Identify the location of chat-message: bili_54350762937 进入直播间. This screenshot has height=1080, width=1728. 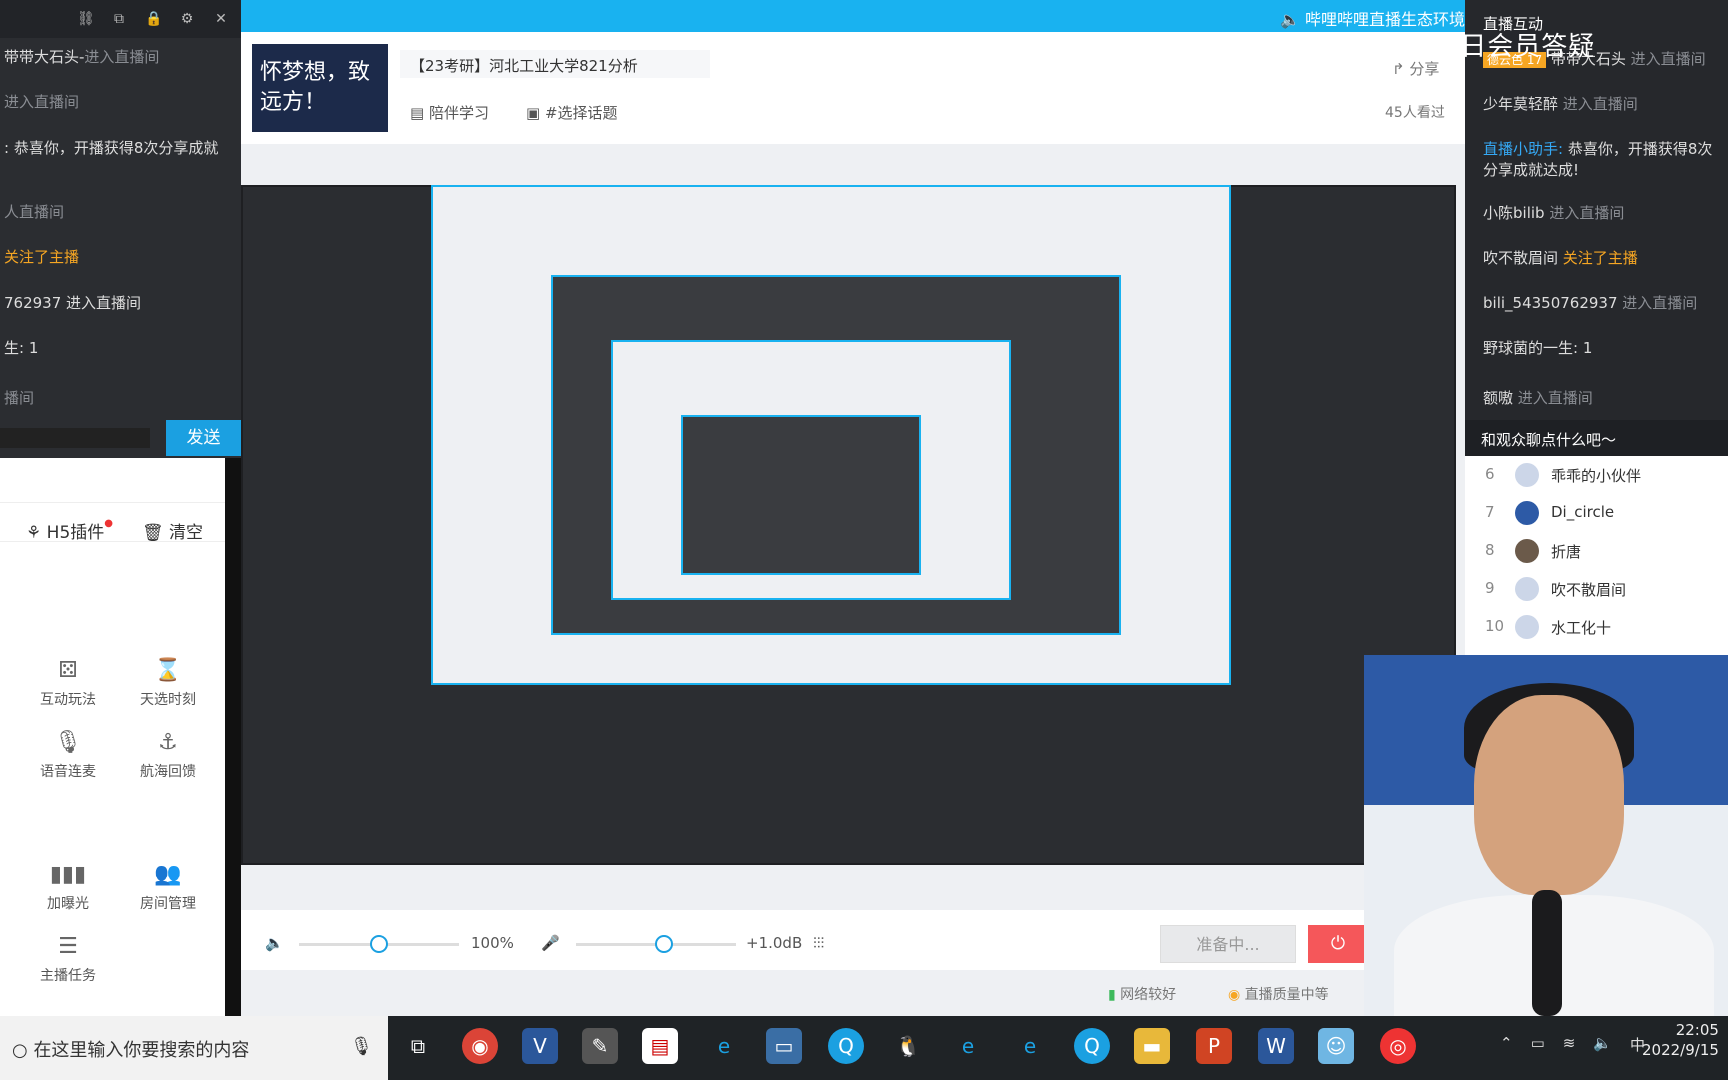
(1590, 302).